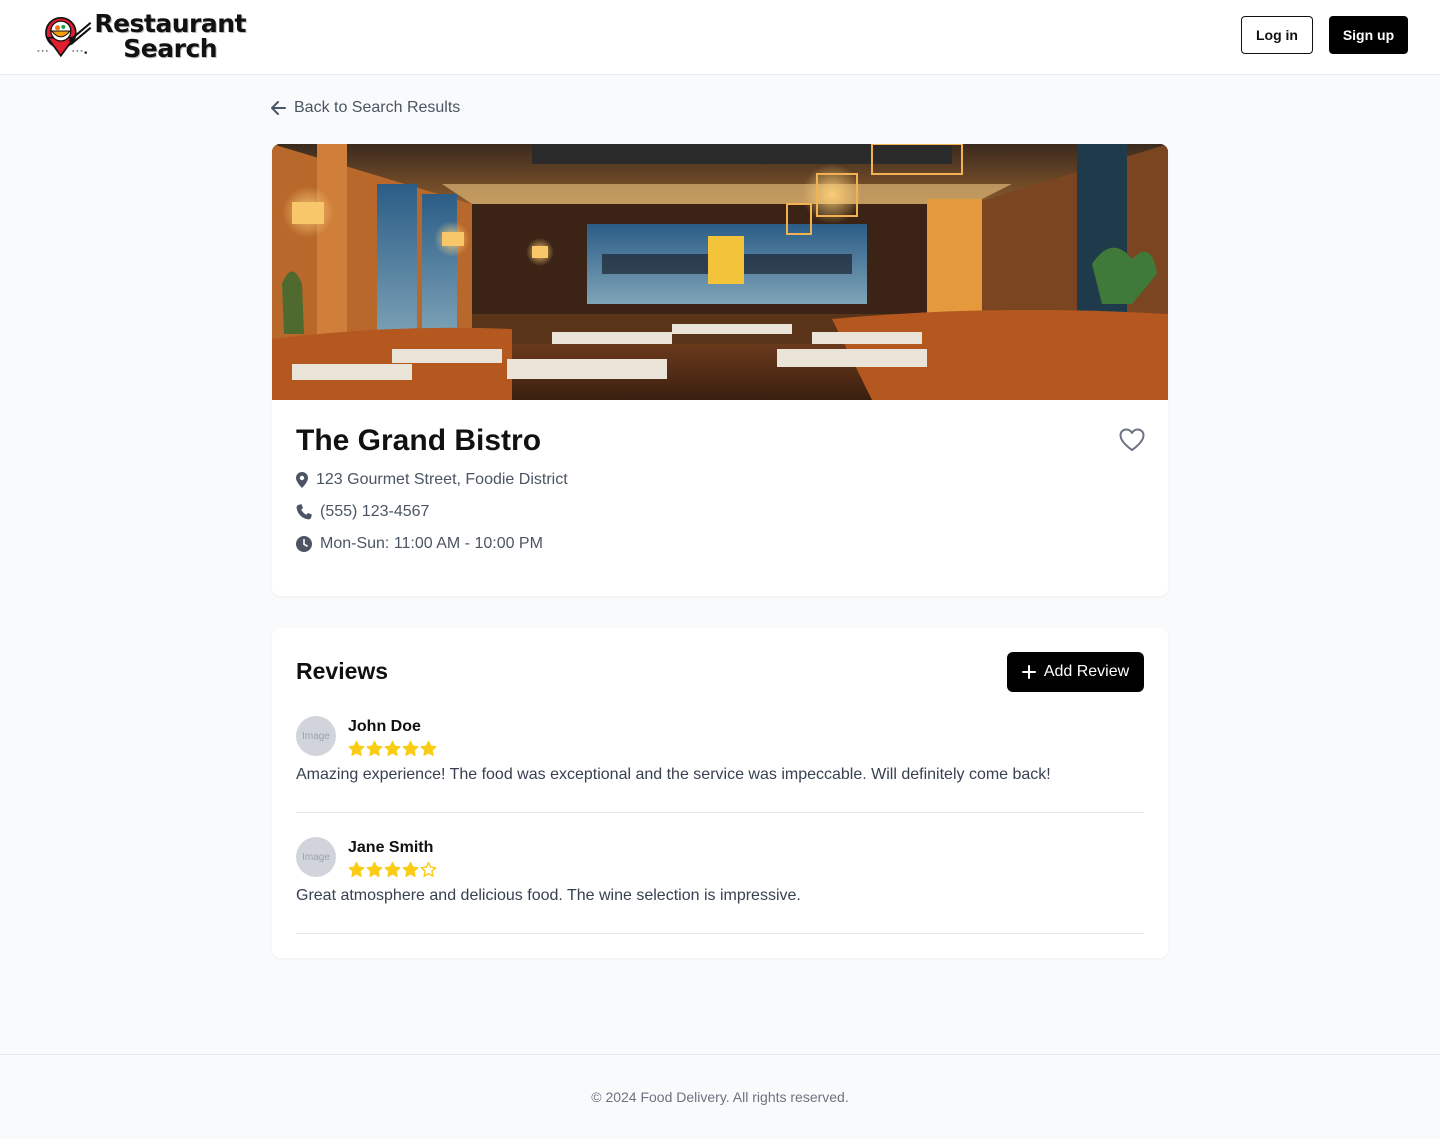 The width and height of the screenshot is (1440, 1139). What do you see at coordinates (64, 37) in the screenshot?
I see `logo-icon` at bounding box center [64, 37].